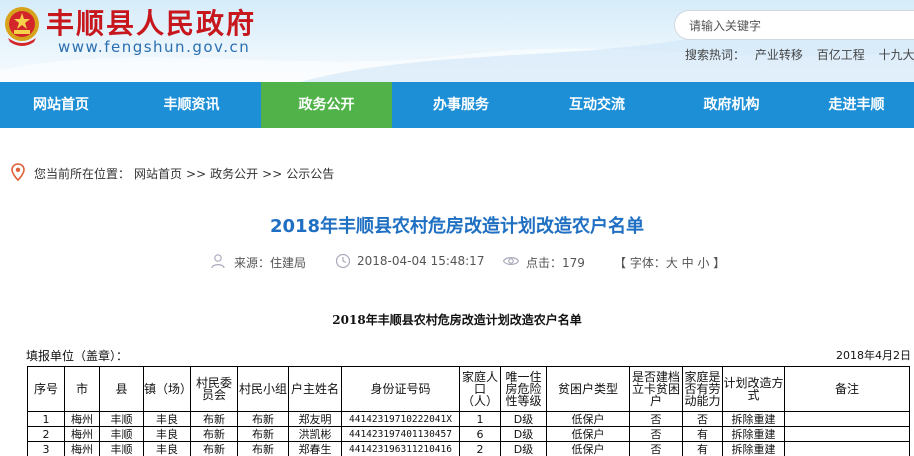 The height and width of the screenshot is (456, 914). Describe the element at coordinates (702, 389) in the screenshot. I see `column-header: 家庭是否有劳动能力` at that location.